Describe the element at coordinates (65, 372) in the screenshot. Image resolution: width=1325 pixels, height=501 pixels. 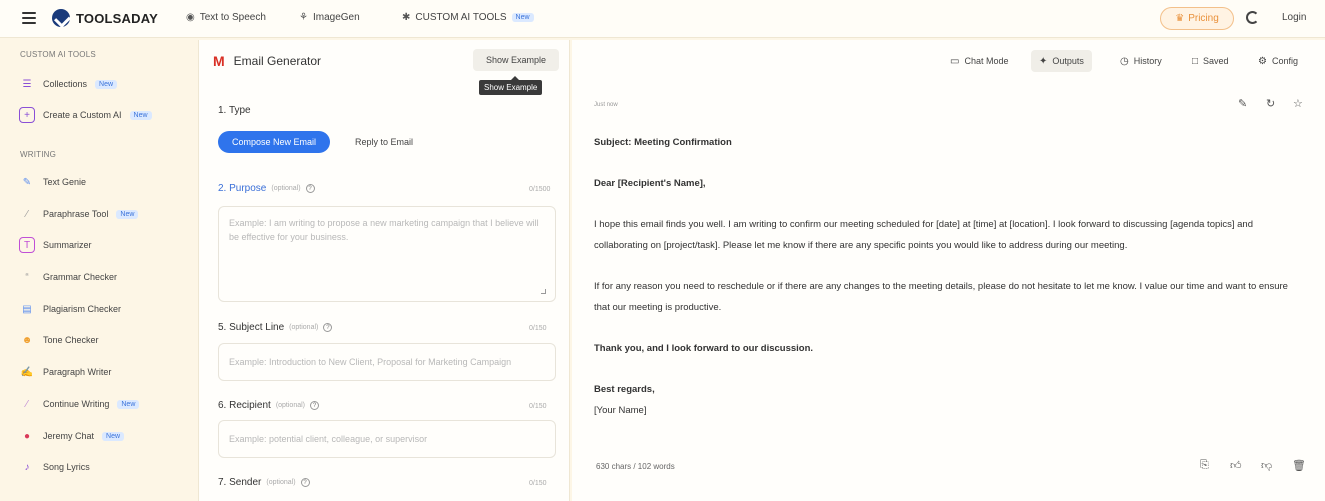
I see `sidebar-item-paragraph-writer: ✍ Paragraph Writer` at that location.